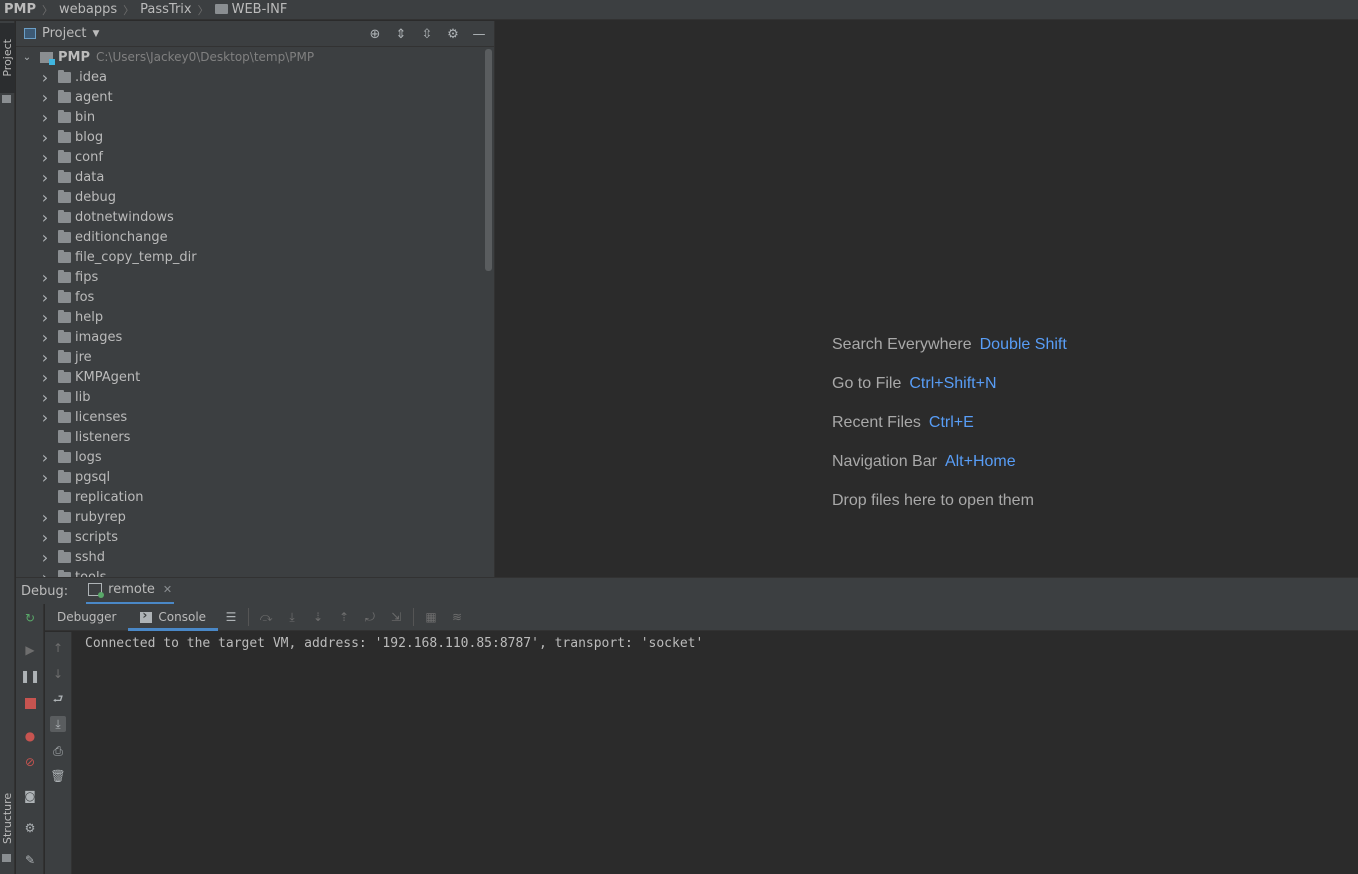  I want to click on soft-wrap-icon: ⮐, so click(58, 700).